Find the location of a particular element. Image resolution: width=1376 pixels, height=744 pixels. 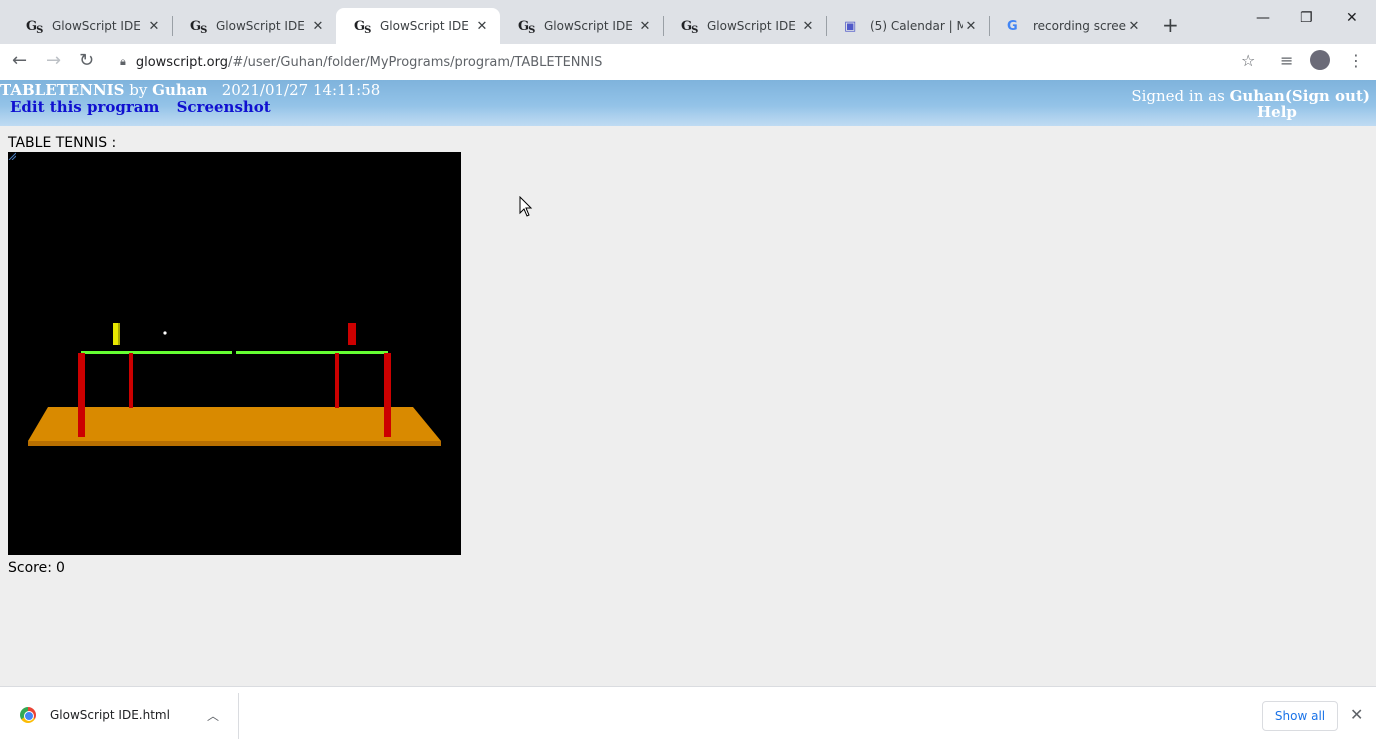

author-name: Guhan is located at coordinates (180, 90).